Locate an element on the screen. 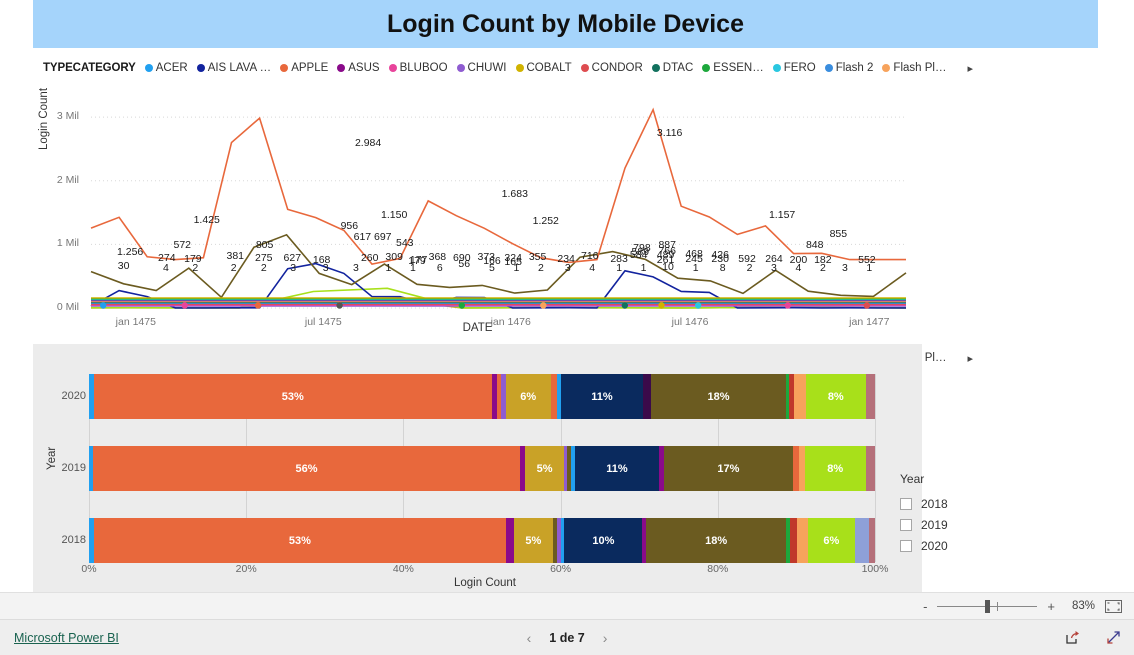  slicer-option-2020: 2020 is located at coordinates (975, 545).